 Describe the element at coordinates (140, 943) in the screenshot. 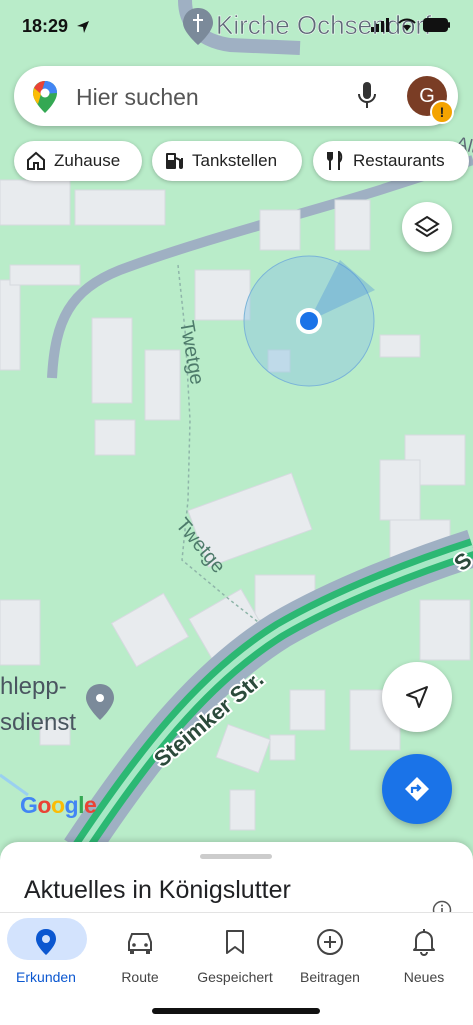

I see `car-icon` at that location.